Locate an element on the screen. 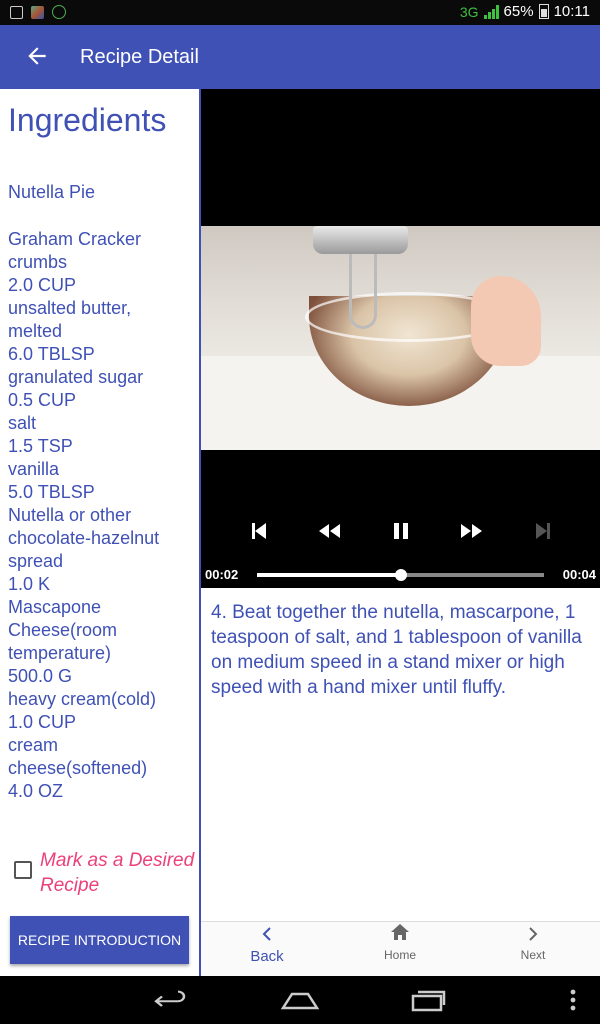 This screenshot has width=600, height=1024. ingredient-line: 1.0 K is located at coordinates (29, 584).